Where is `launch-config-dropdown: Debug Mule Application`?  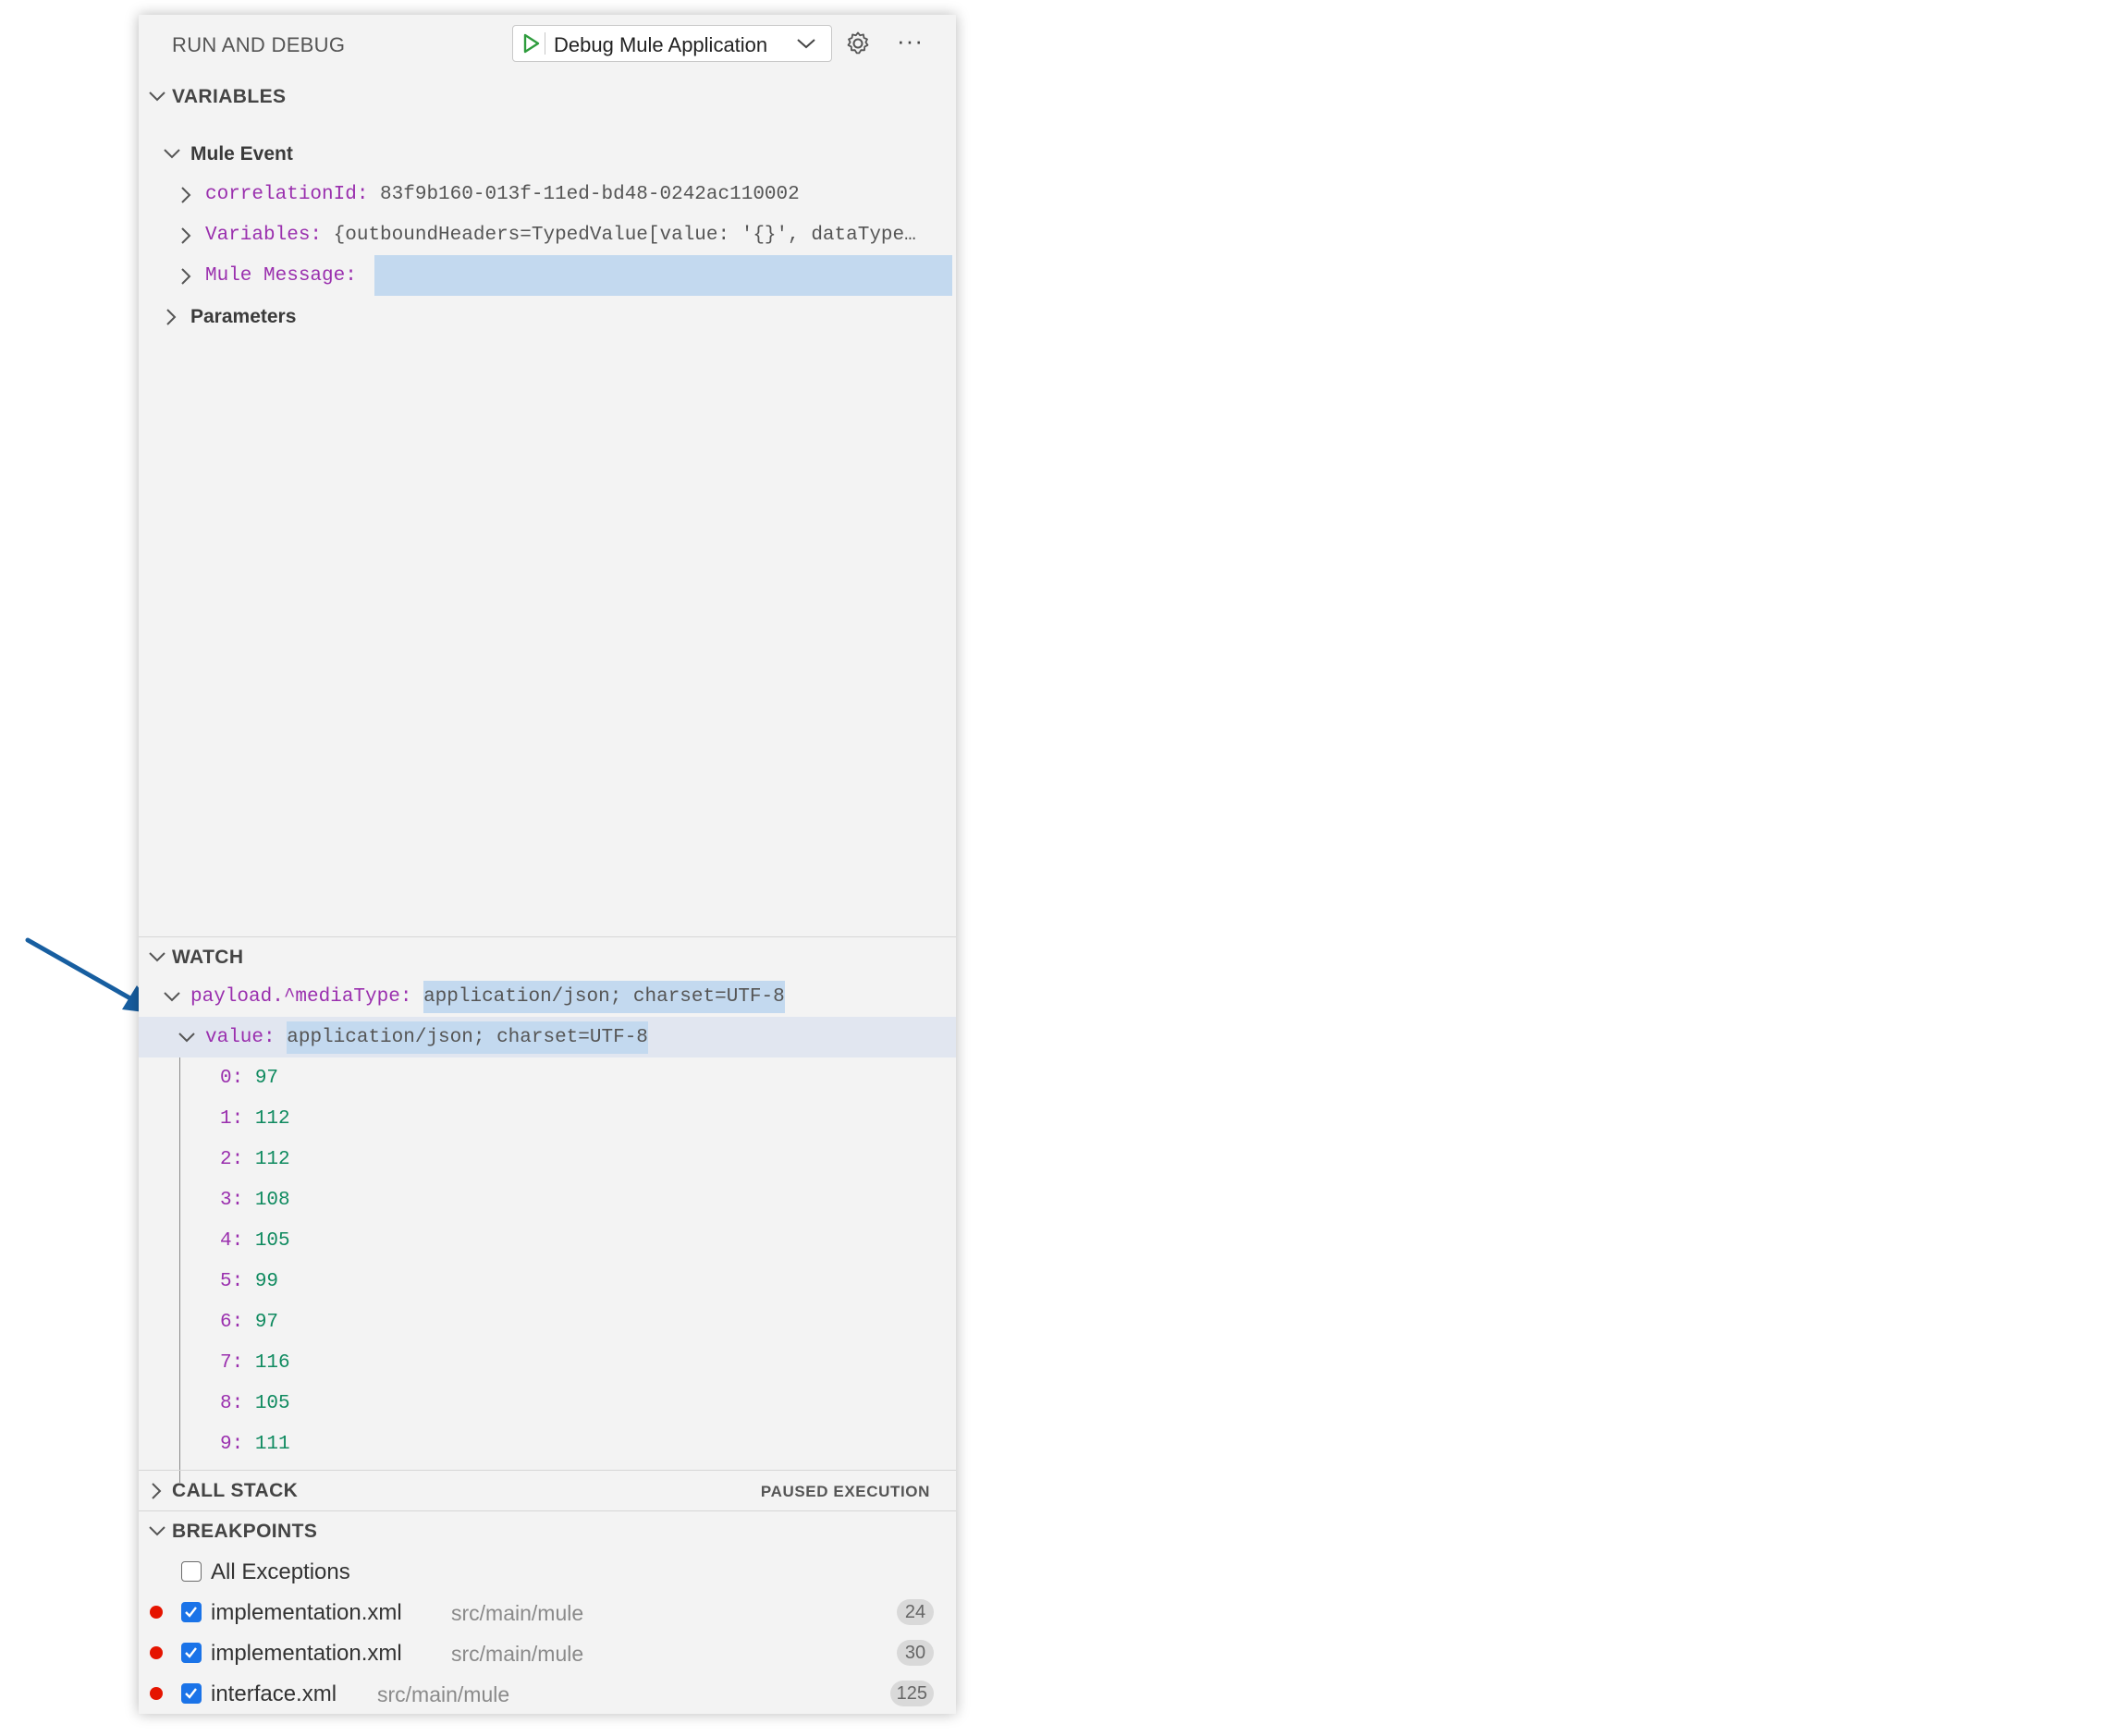 launch-config-dropdown: Debug Mule Application is located at coordinates (672, 43).